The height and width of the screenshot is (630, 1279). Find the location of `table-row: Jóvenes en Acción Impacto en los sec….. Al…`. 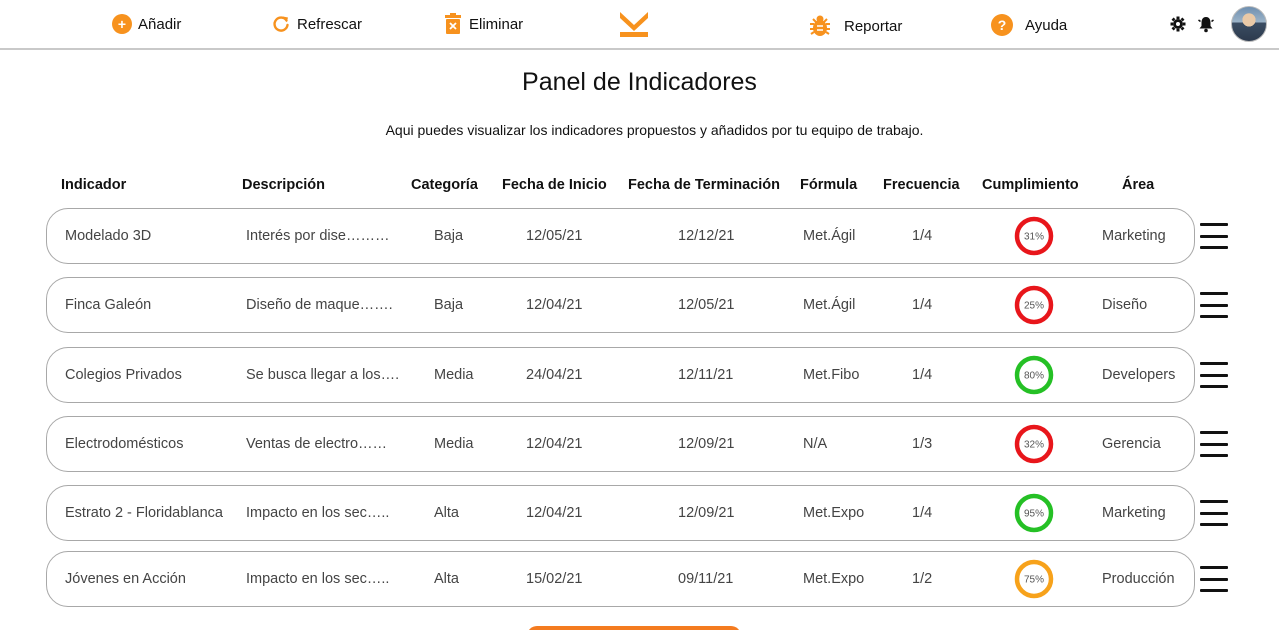

table-row: Jóvenes en Acción Impacto en los sec….. Al… is located at coordinates (620, 579).